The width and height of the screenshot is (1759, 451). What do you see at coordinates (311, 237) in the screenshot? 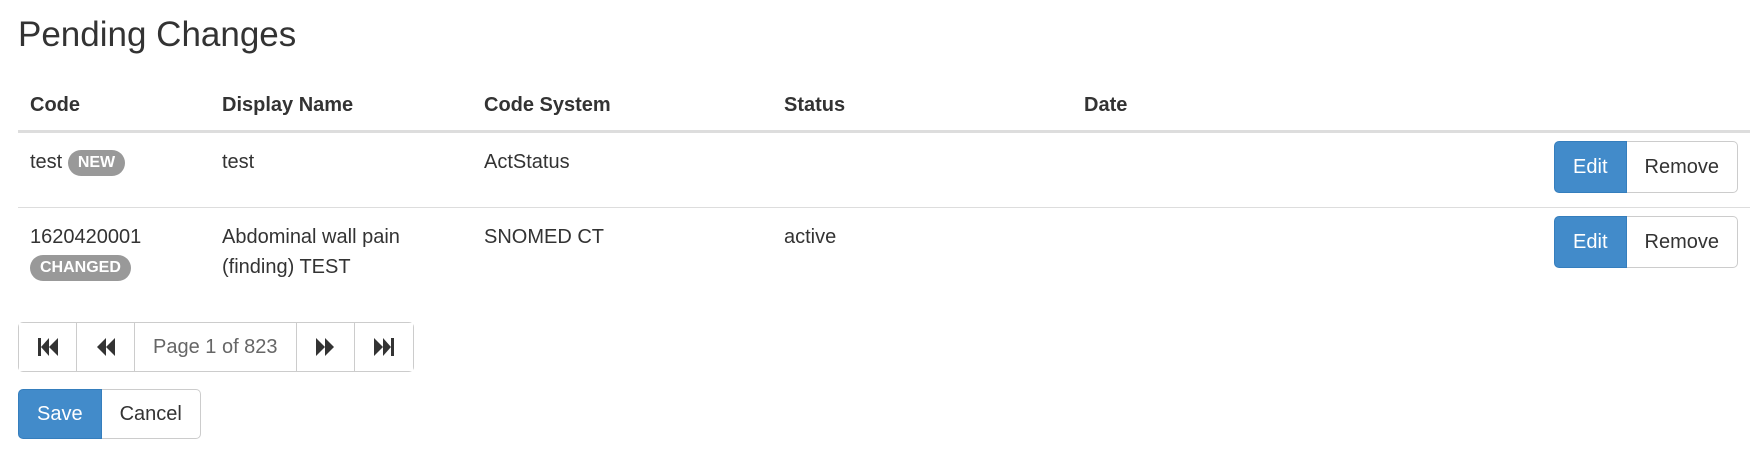
I see `display-name-value: Abdominal wall pain` at bounding box center [311, 237].